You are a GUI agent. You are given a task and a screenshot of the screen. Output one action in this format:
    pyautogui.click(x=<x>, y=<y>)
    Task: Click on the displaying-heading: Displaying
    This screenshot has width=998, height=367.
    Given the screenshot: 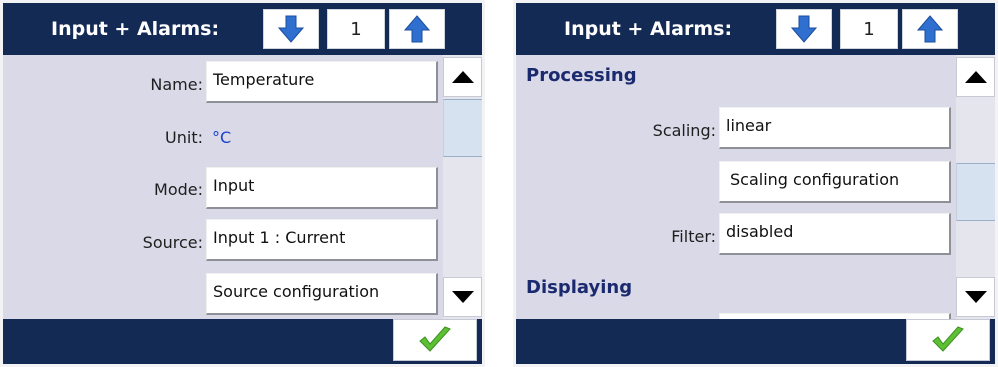 What is the action you would take?
    pyautogui.click(x=579, y=287)
    